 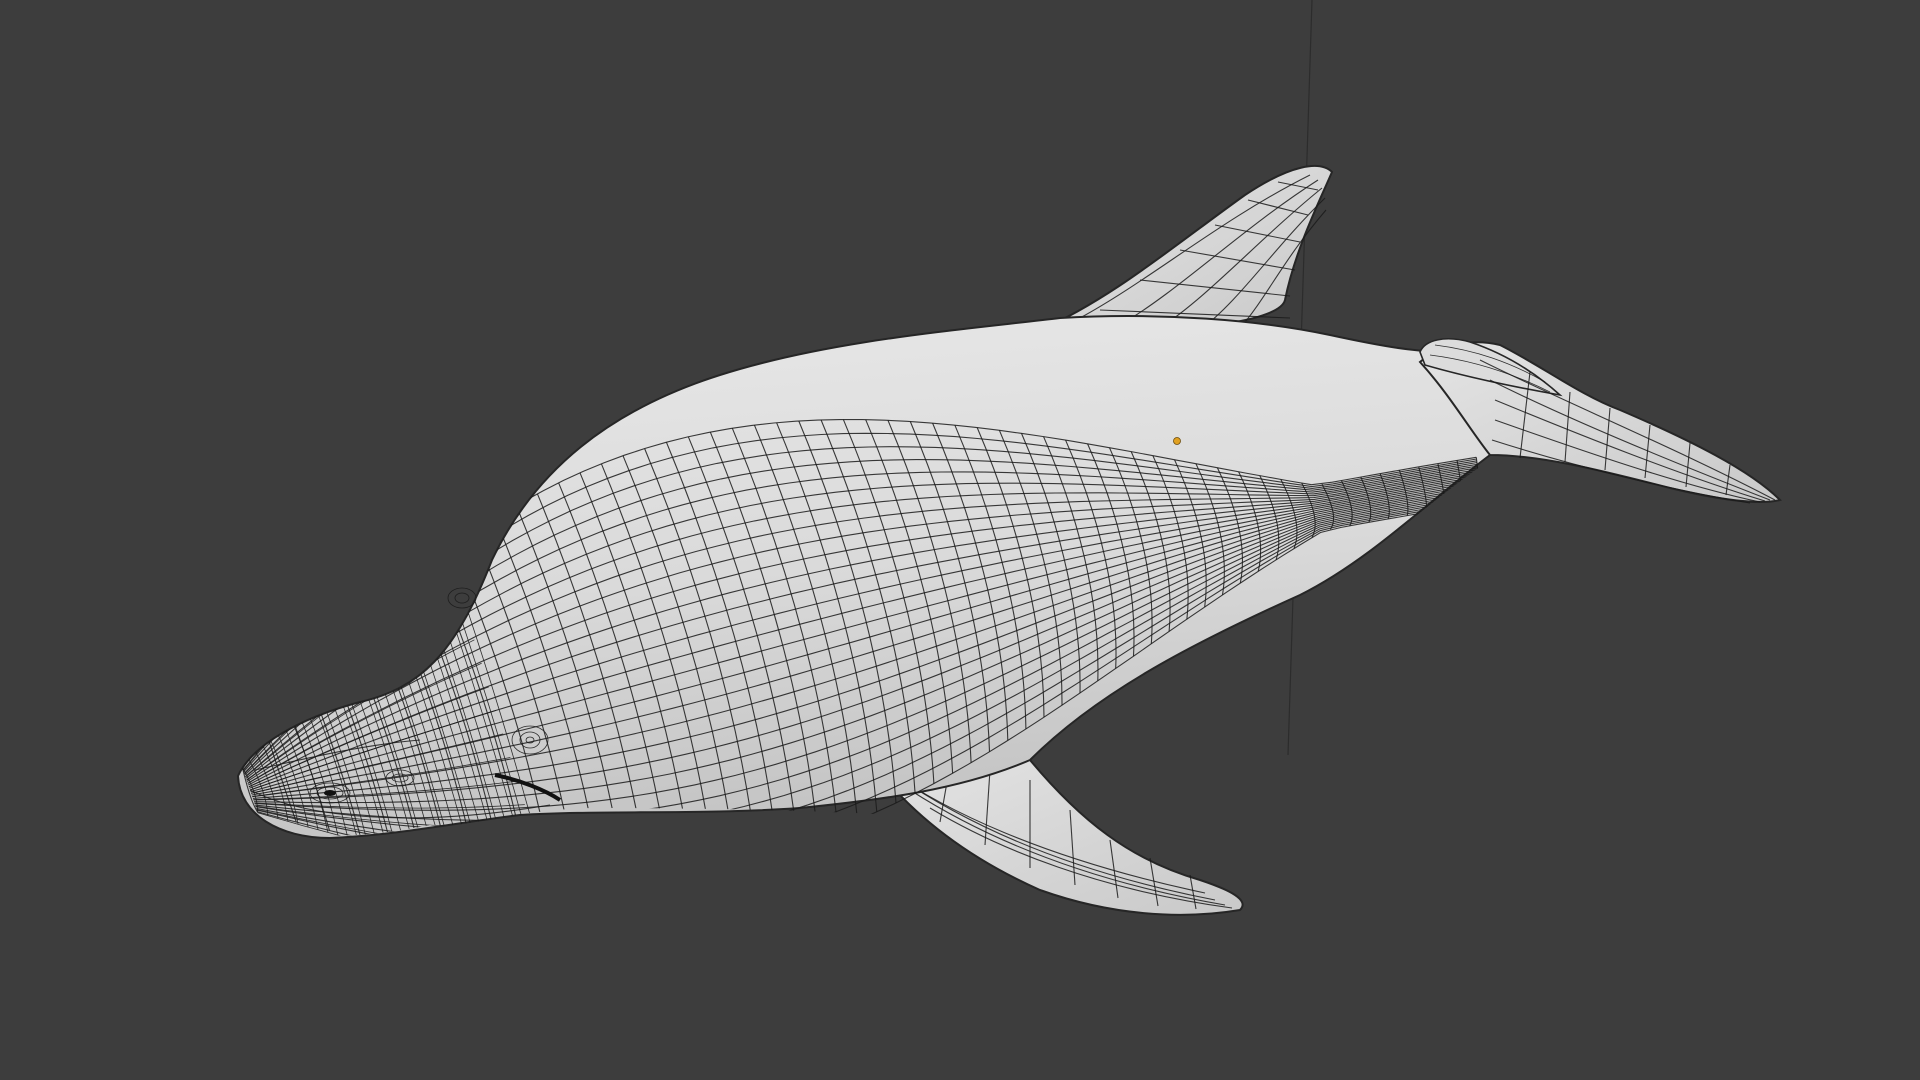 What do you see at coordinates (1177, 441) in the screenshot?
I see `object-origin-dot` at bounding box center [1177, 441].